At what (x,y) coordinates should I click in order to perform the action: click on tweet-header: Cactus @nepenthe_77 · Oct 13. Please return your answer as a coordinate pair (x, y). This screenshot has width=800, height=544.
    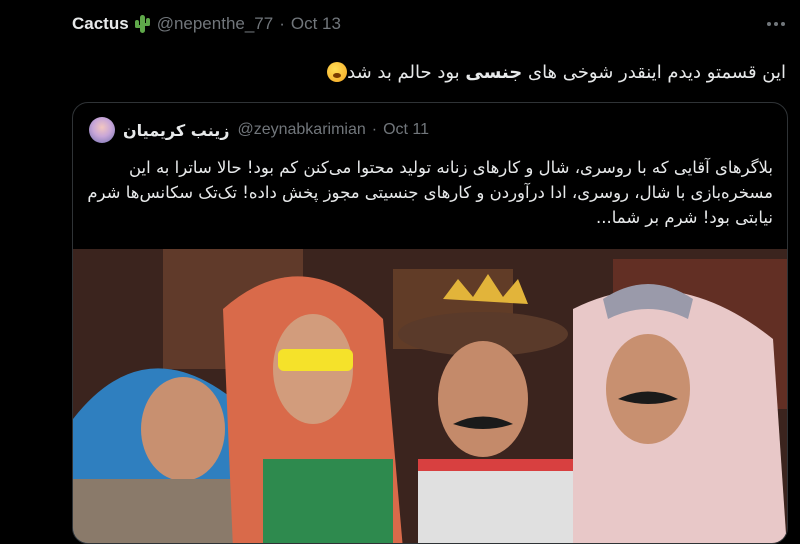
    Looking at the image, I should click on (430, 24).